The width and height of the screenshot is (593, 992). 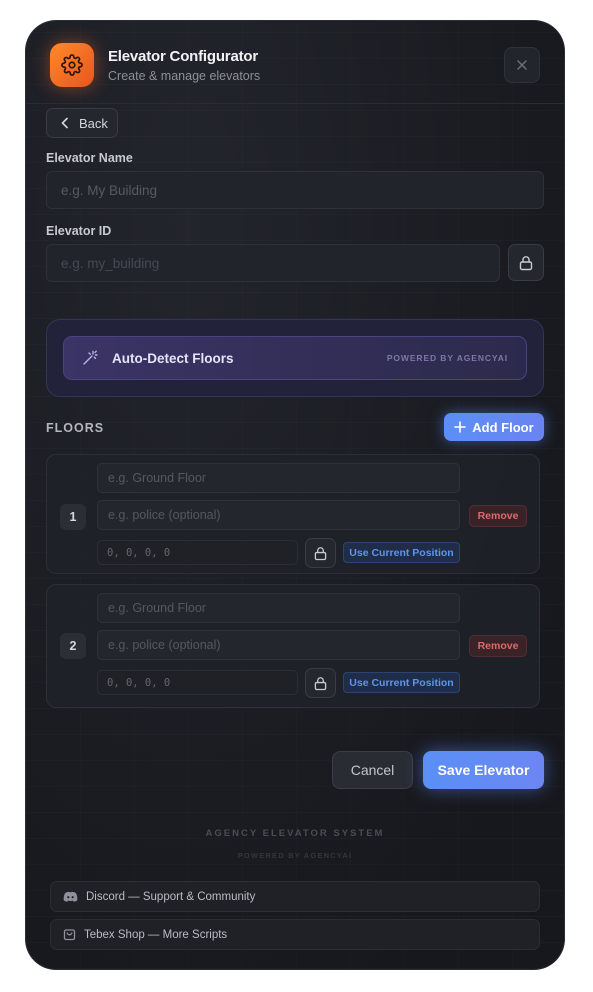 I want to click on app-icon, so click(x=72, y=65).